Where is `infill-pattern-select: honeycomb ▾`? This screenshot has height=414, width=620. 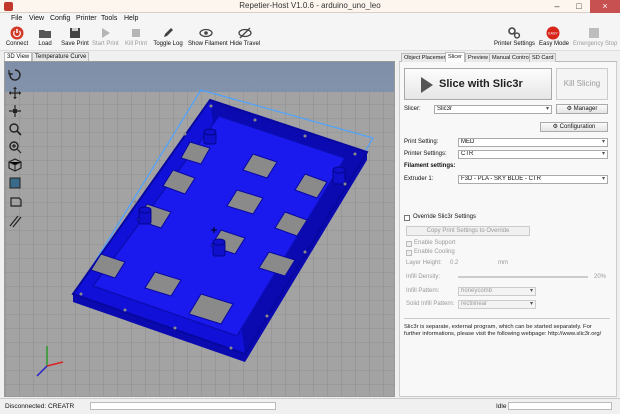
infill-pattern-select: honeycomb ▾ is located at coordinates (497, 291).